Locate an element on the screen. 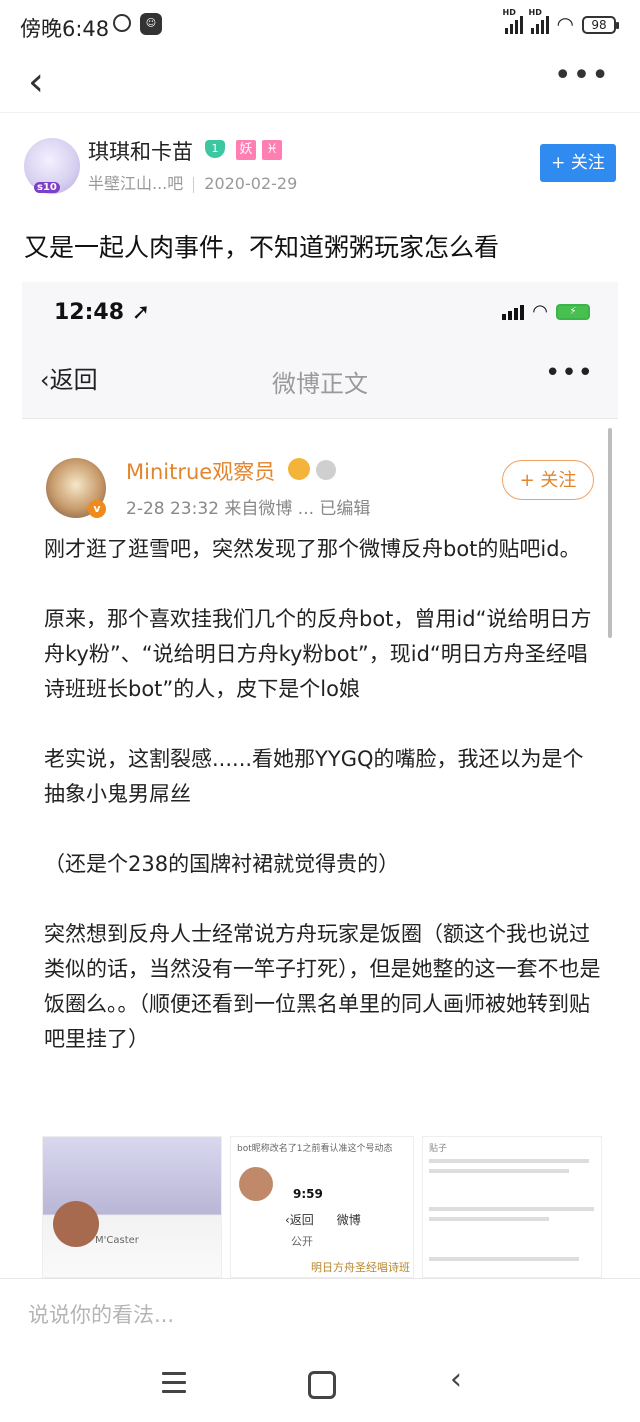  inner-signal-icon is located at coordinates (513, 312).